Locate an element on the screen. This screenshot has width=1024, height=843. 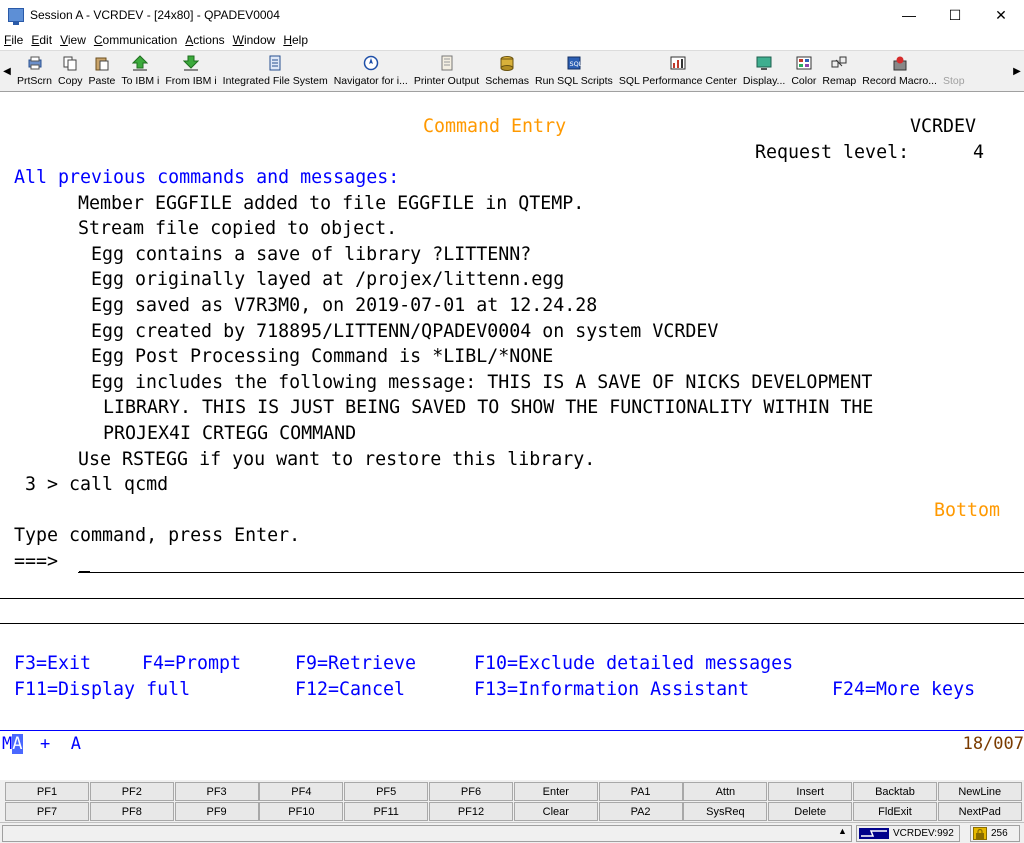
fkey-f12-cancel: F12=Cancel is located at coordinates (350, 690).